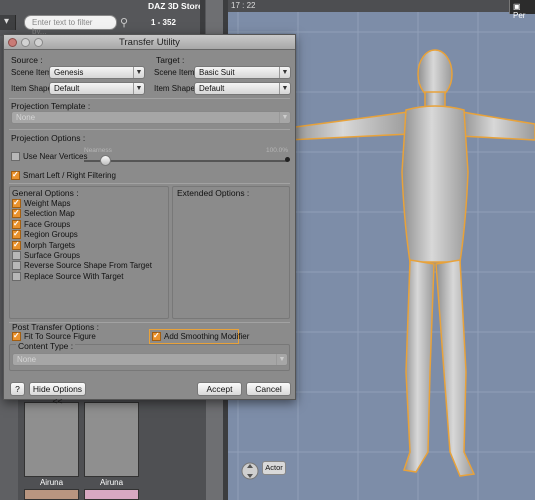 Image resolution: width=535 pixels, height=500 pixels. What do you see at coordinates (163, 22) in the screenshot?
I see `item-count: 1 - 352` at bounding box center [163, 22].